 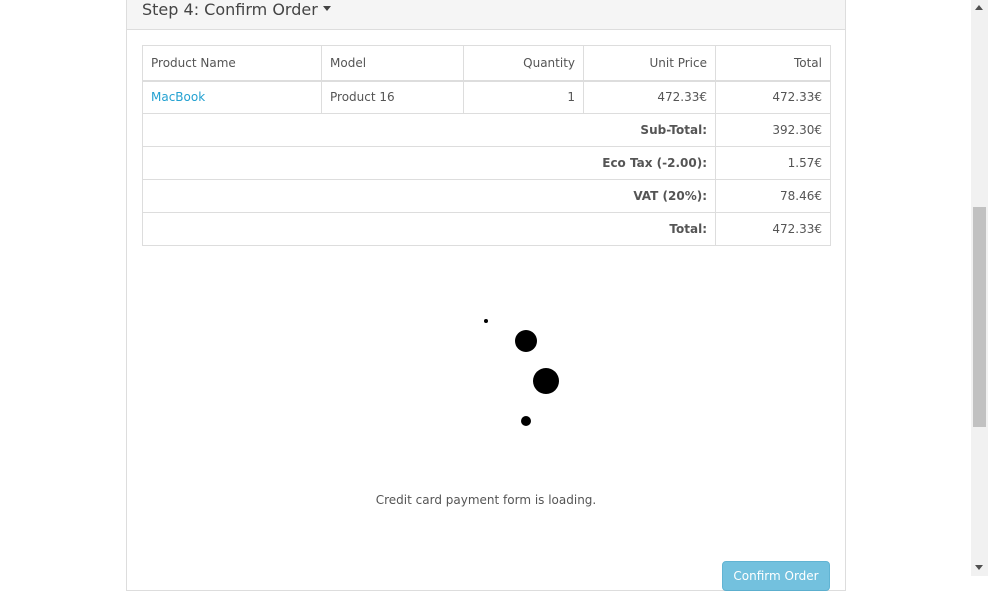 I want to click on total-label: Total:, so click(x=429, y=229).